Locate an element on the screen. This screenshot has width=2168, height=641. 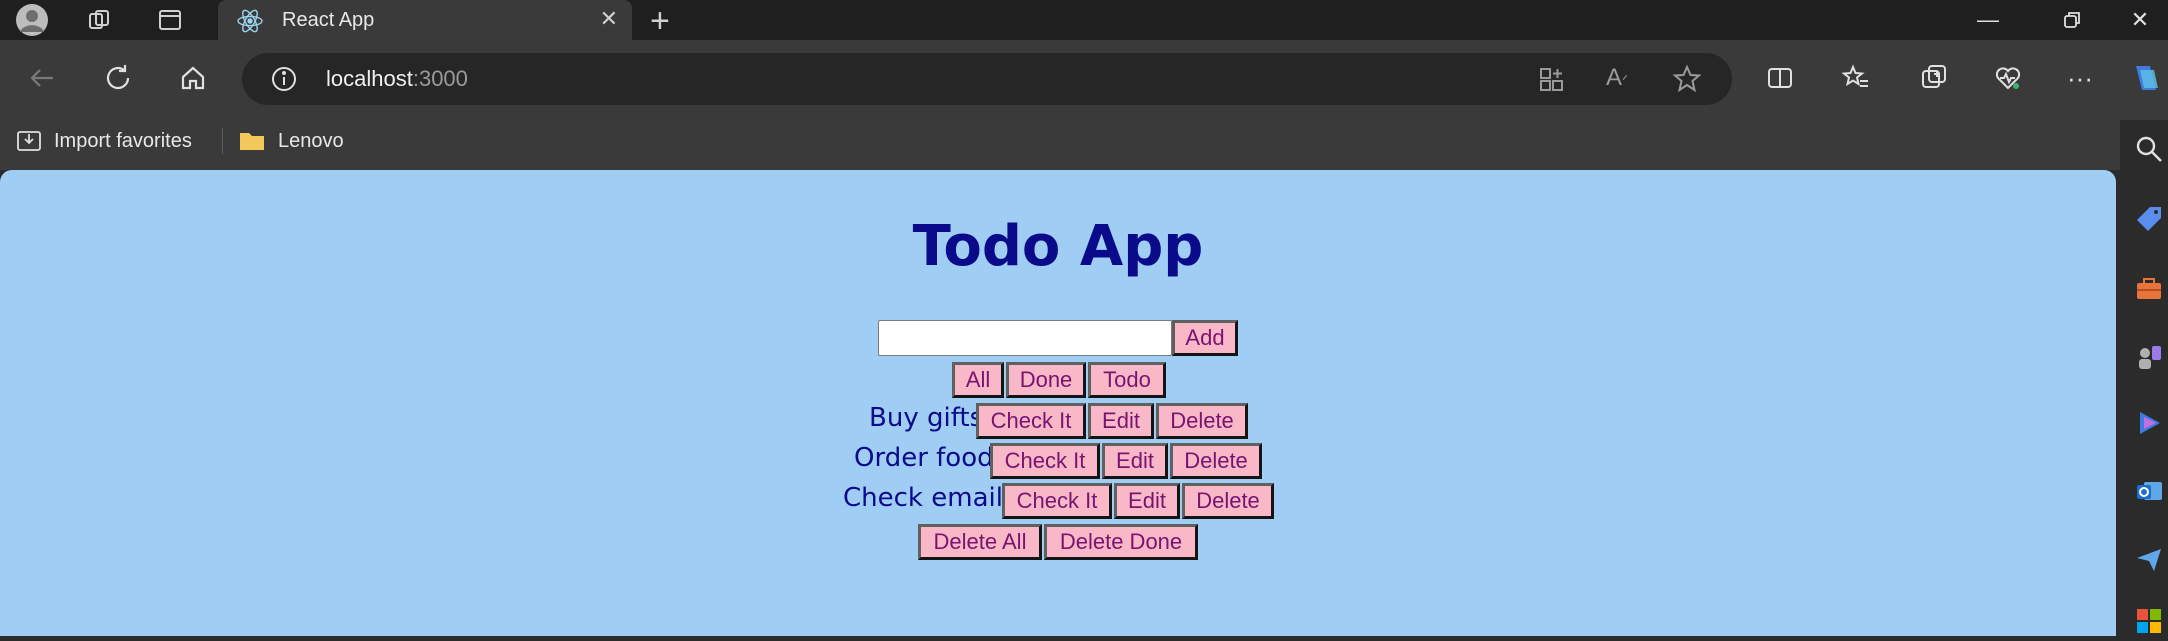
tools-briefcase-icon is located at coordinates (2149, 289).